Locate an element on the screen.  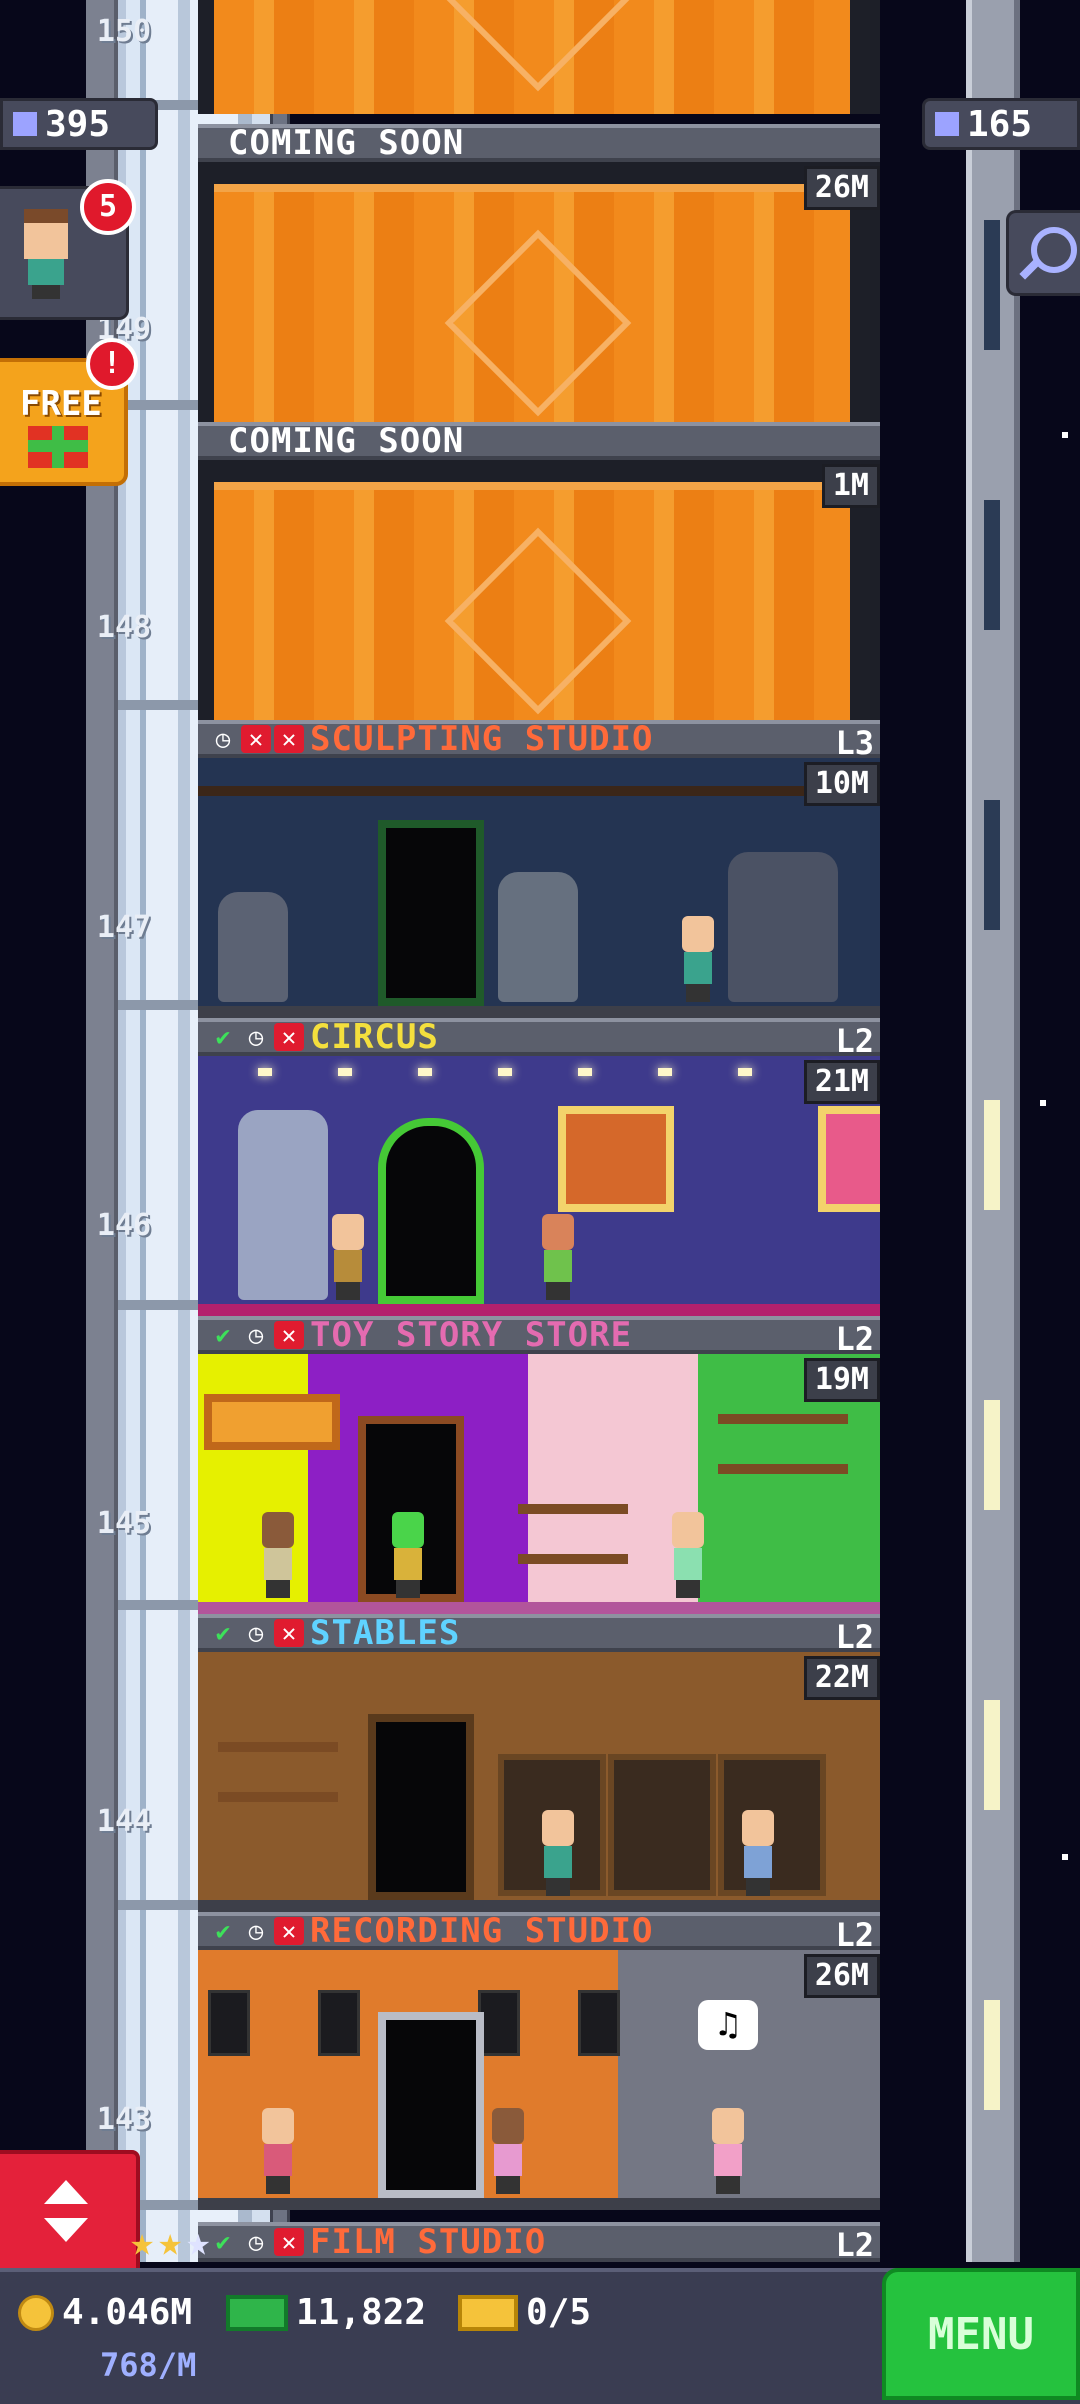
floor-header: ✔ ◷ ✕ RECORDING STUDIO L2 is located at coordinates (539, 1932).